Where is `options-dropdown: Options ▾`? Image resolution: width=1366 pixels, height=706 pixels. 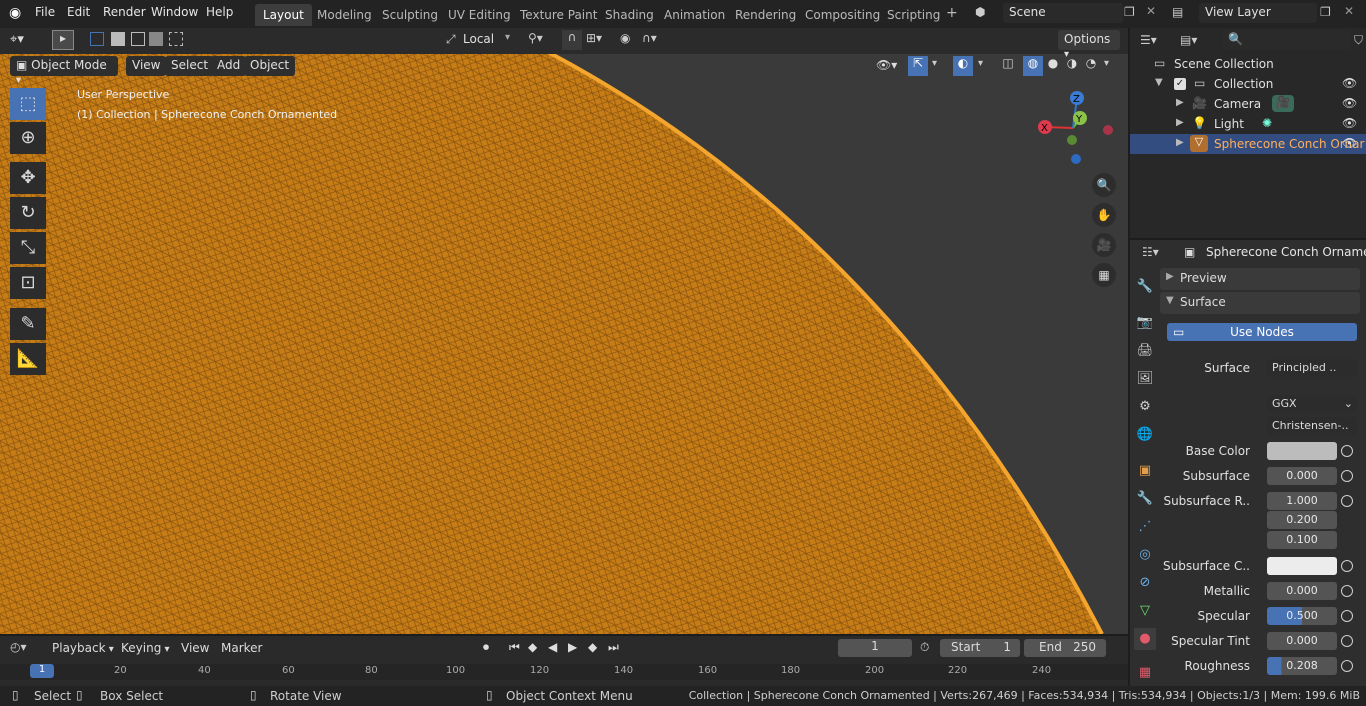
options-dropdown: Options ▾ is located at coordinates (1089, 45).